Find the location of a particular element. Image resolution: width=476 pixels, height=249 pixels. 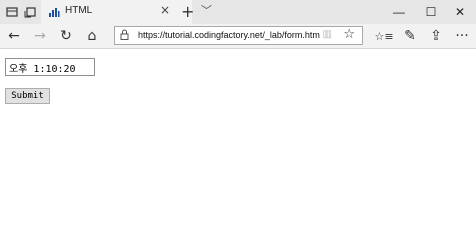

favorite-star-icon: ☆ is located at coordinates (349, 34).